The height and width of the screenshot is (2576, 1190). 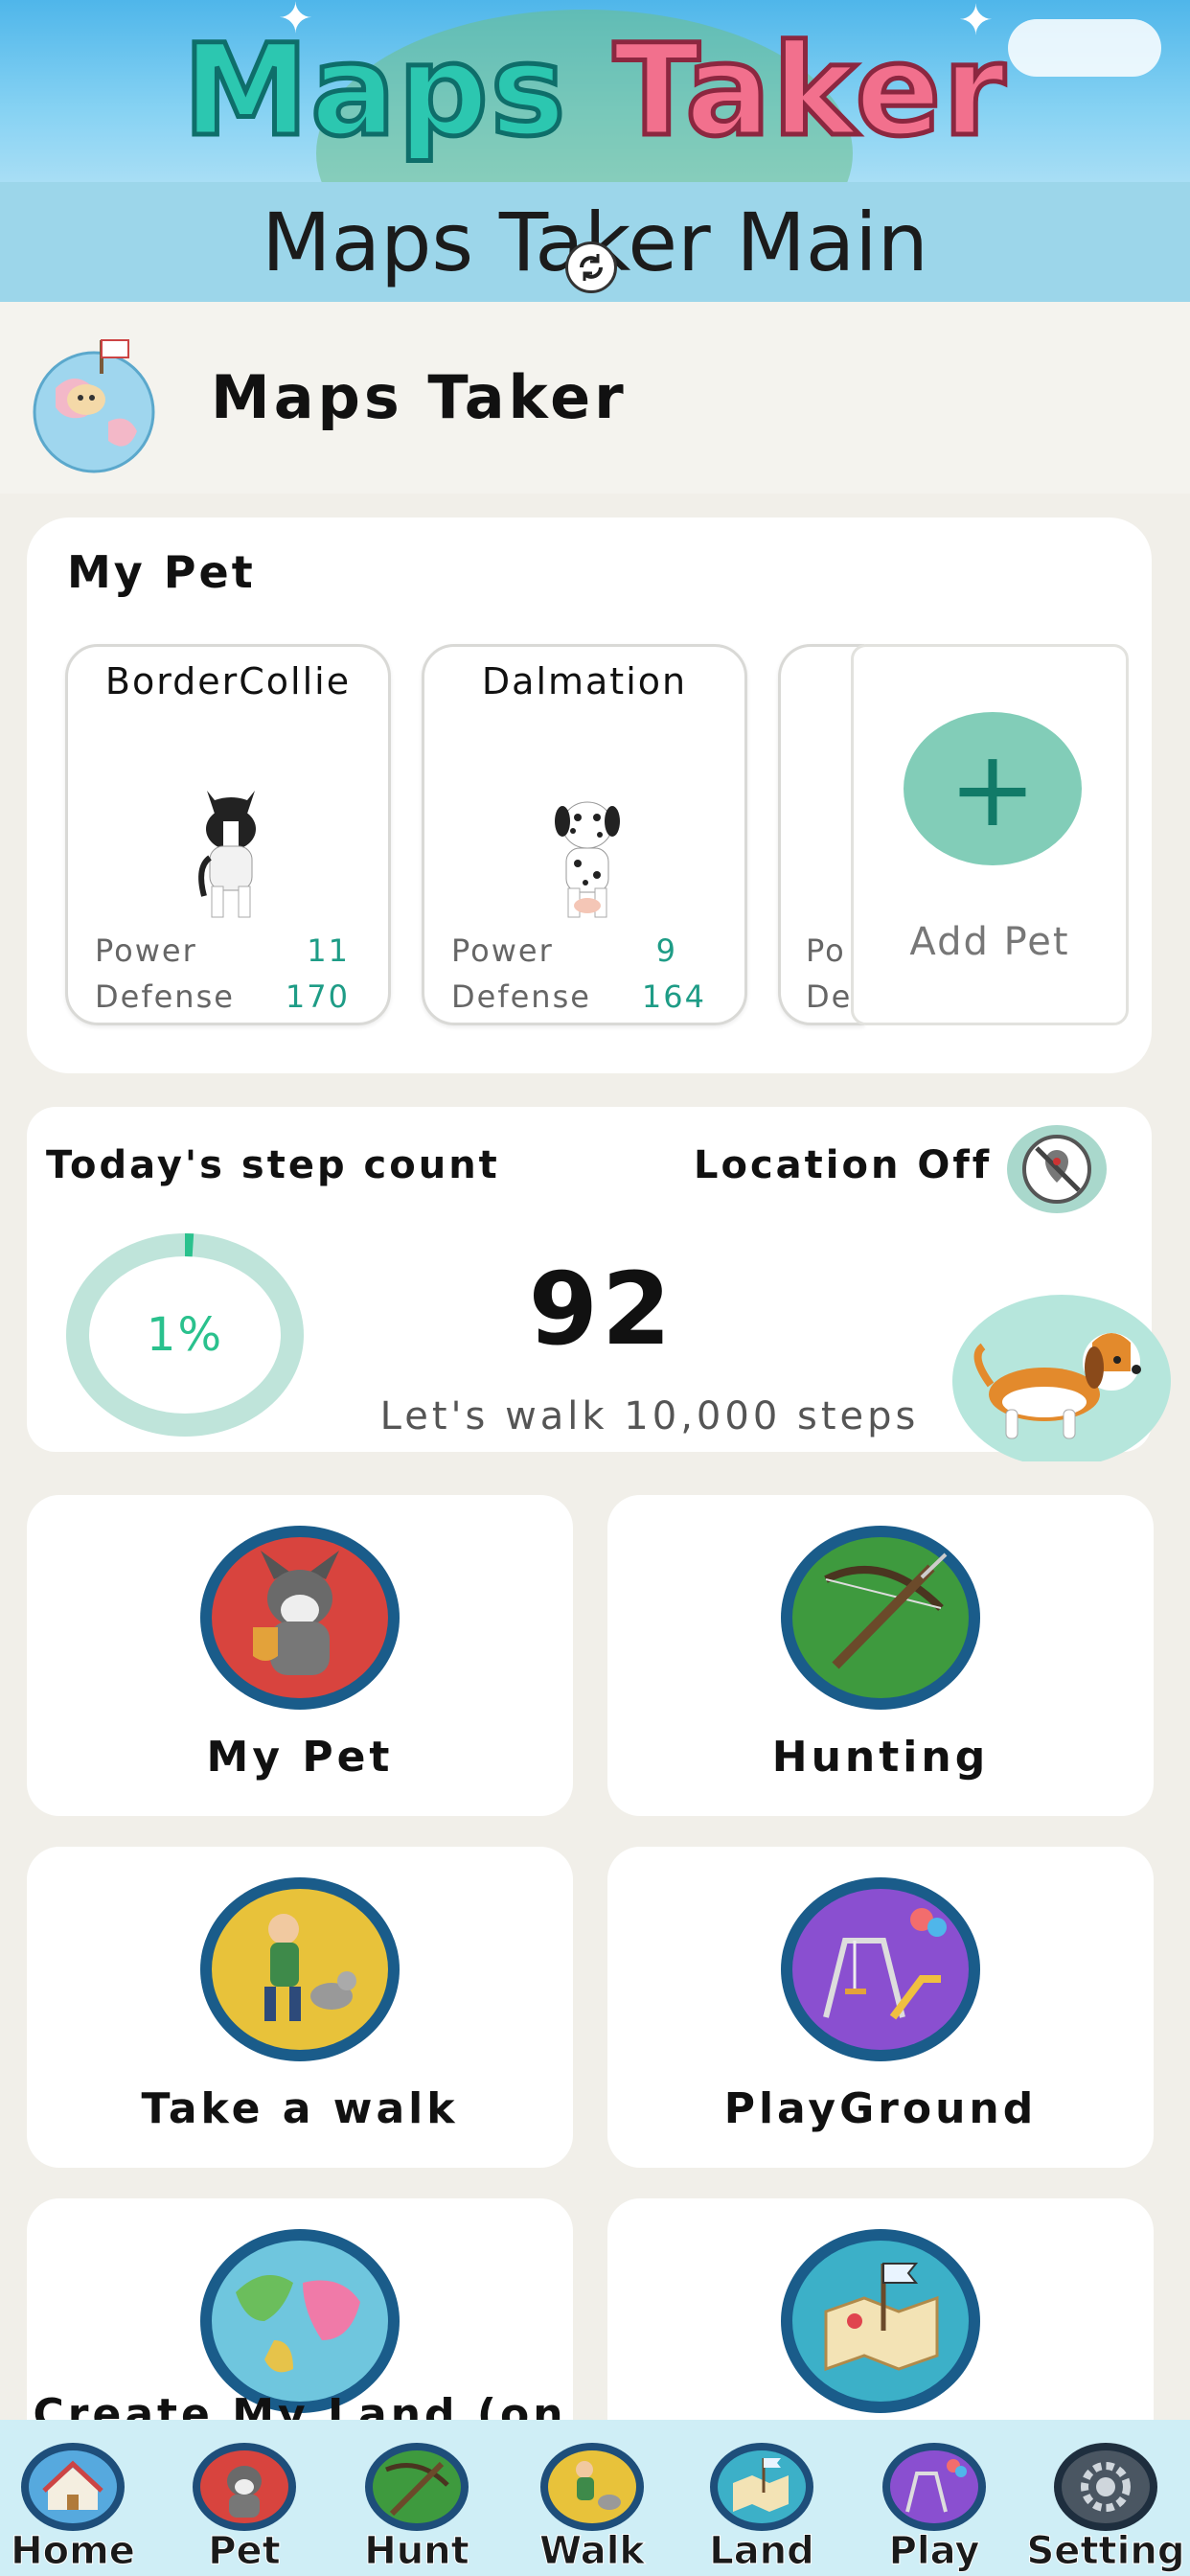 I want to click on add-pet-button: + Add Pet, so click(x=990, y=834).